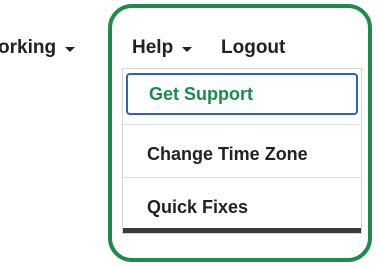 The image size is (380, 268). I want to click on nav-logout-label: Logout, so click(253, 47).